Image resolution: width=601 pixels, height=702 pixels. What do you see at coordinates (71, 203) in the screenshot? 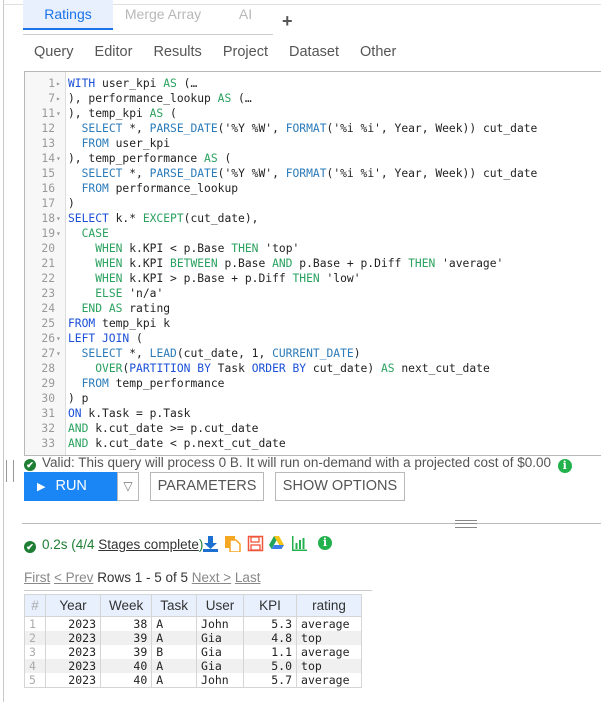
I see `code-text: )` at bounding box center [71, 203].